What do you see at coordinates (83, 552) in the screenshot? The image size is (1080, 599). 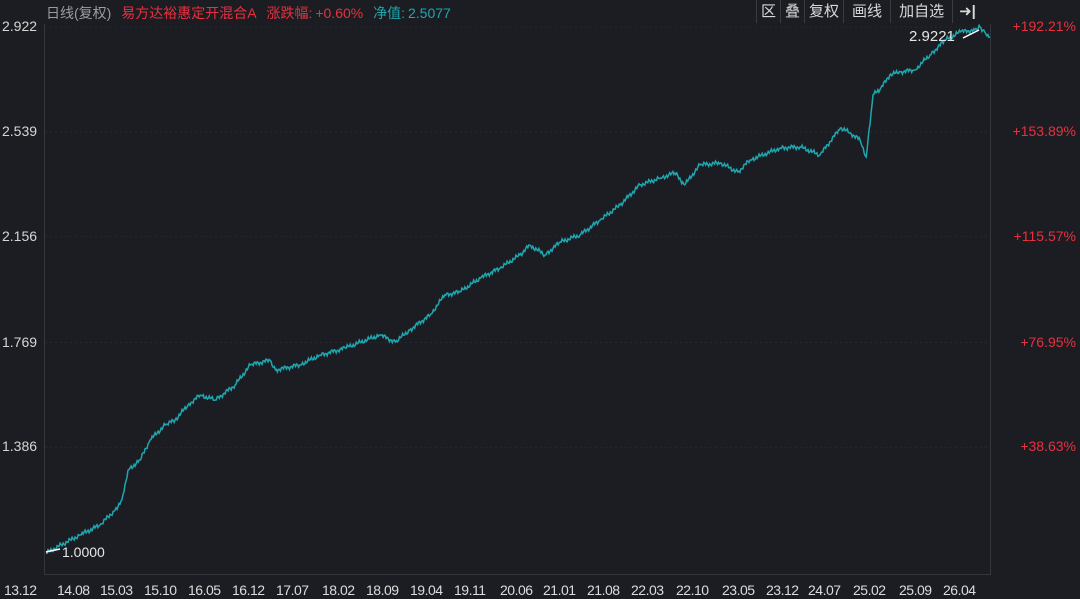 I see `start-value-label: 1.0000` at bounding box center [83, 552].